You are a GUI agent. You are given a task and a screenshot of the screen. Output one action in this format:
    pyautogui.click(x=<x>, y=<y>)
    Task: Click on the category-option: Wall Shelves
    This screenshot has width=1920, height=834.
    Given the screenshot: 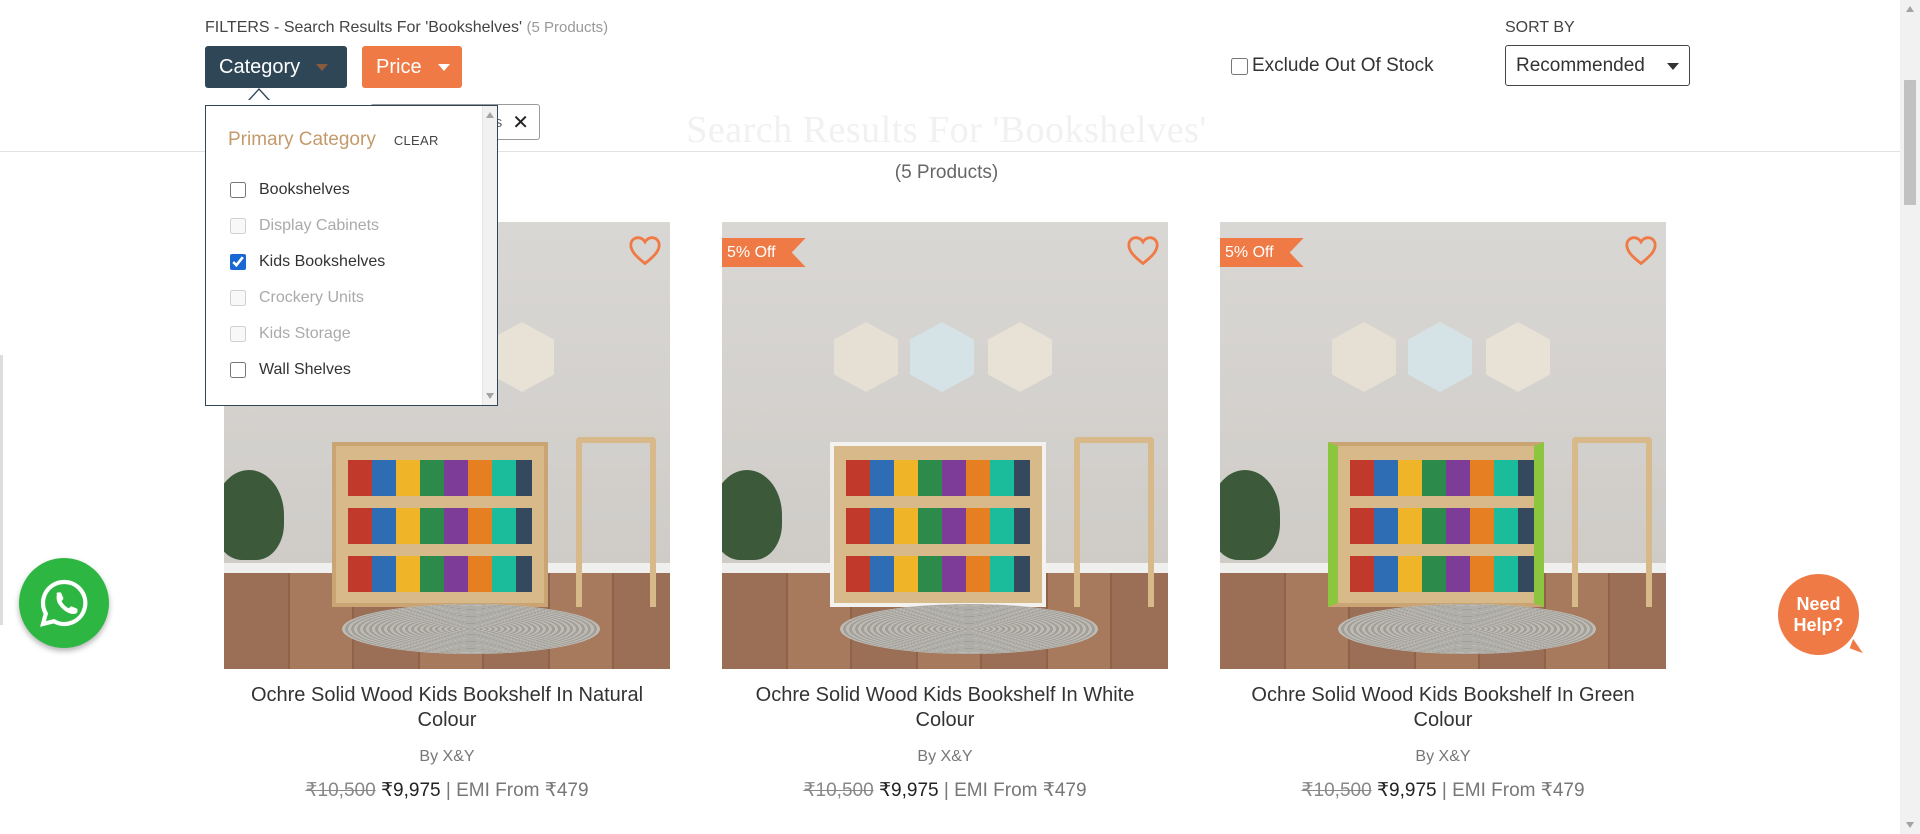 What is the action you would take?
    pyautogui.click(x=306, y=370)
    